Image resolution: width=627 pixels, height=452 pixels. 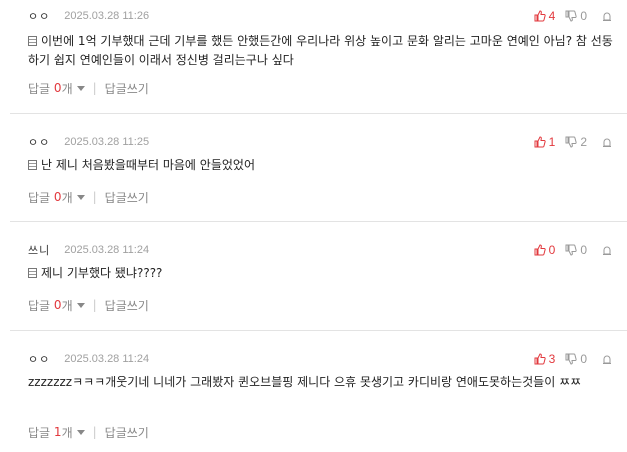 What do you see at coordinates (320, 273) in the screenshot?
I see `comment-body: 제니 기부했다 됐냐????` at bounding box center [320, 273].